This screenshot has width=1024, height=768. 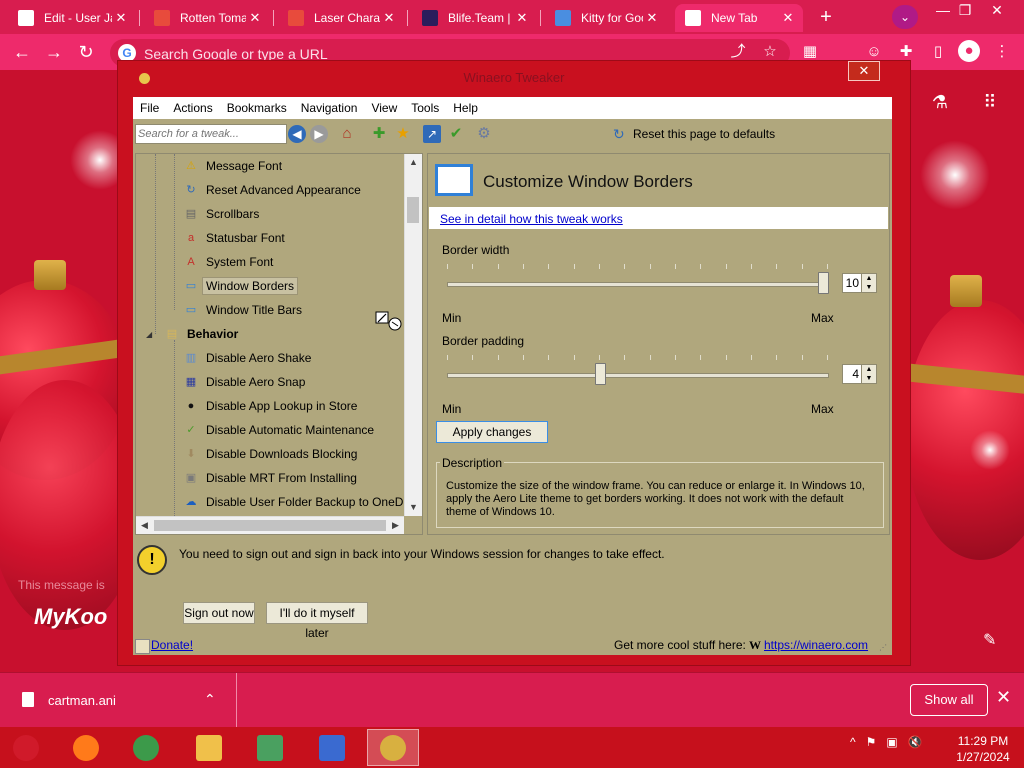 What do you see at coordinates (638, 375) in the screenshot?
I see `border-padding-track` at bounding box center [638, 375].